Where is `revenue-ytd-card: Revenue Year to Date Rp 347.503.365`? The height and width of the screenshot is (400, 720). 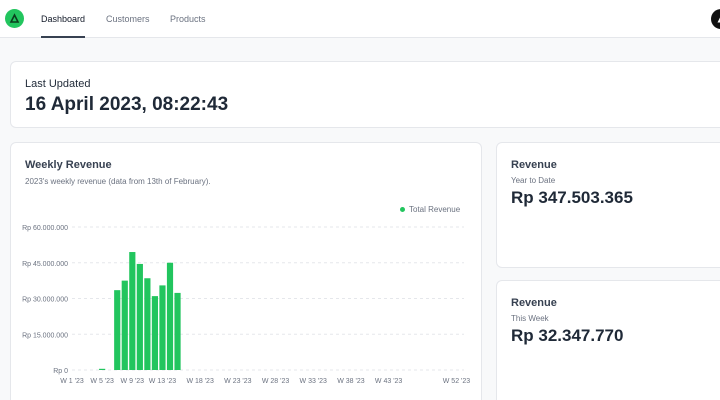
revenue-ytd-card: Revenue Year to Date Rp 347.503.365 is located at coordinates (608, 205).